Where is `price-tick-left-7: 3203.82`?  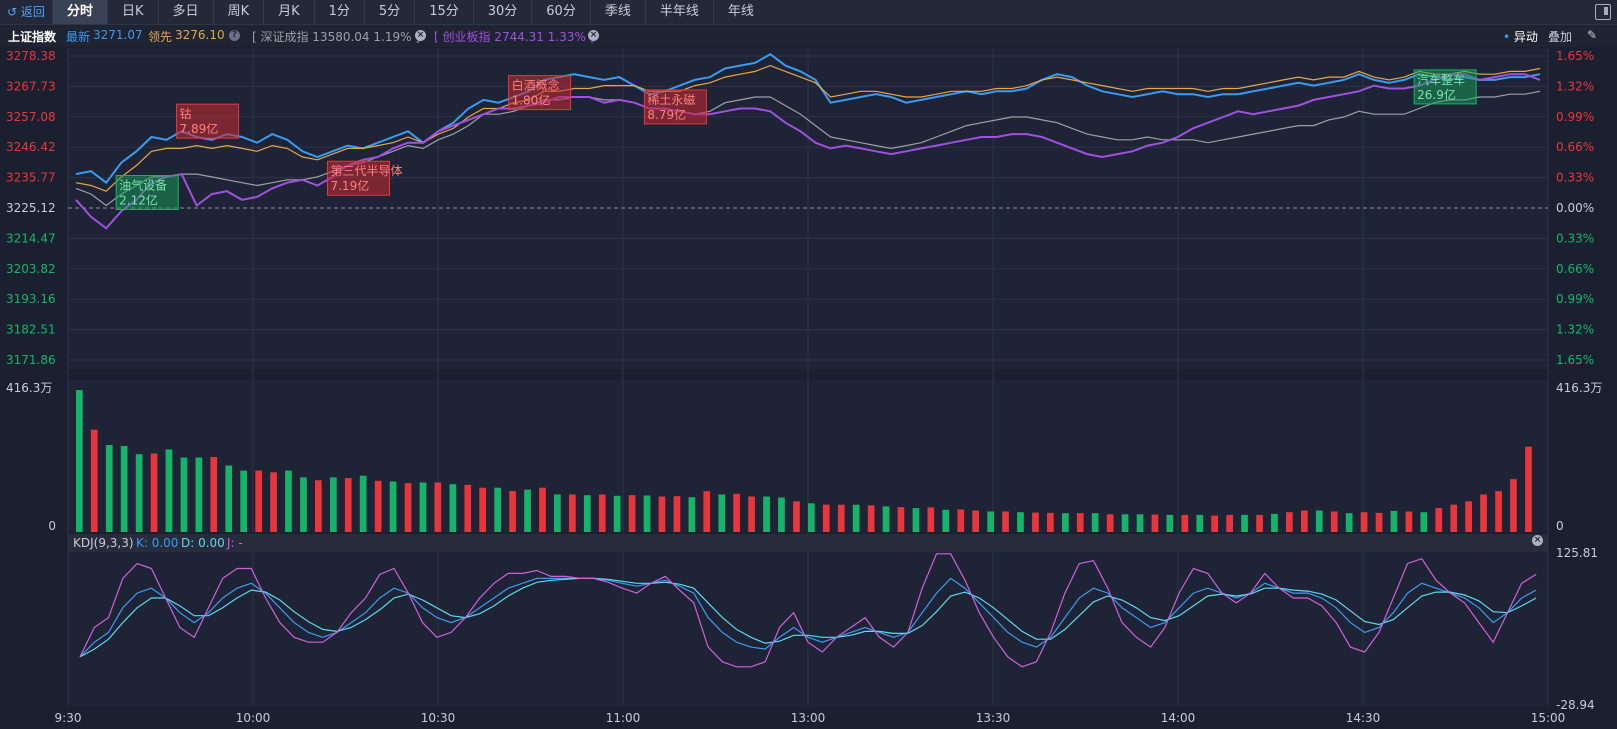
price-tick-left-7: 3203.82 is located at coordinates (31, 269).